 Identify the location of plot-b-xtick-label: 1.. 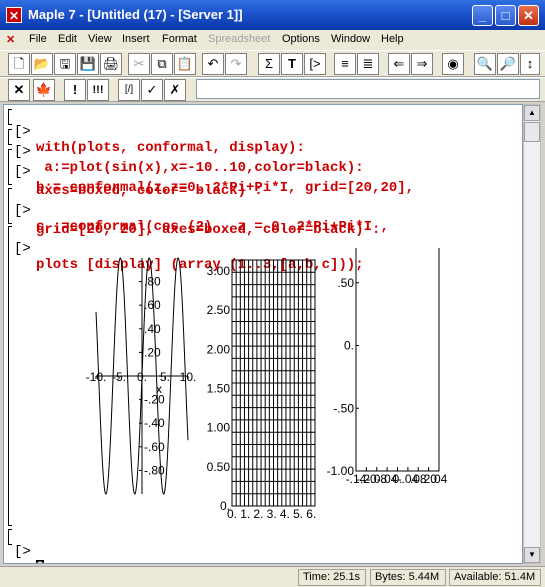
(245, 514).